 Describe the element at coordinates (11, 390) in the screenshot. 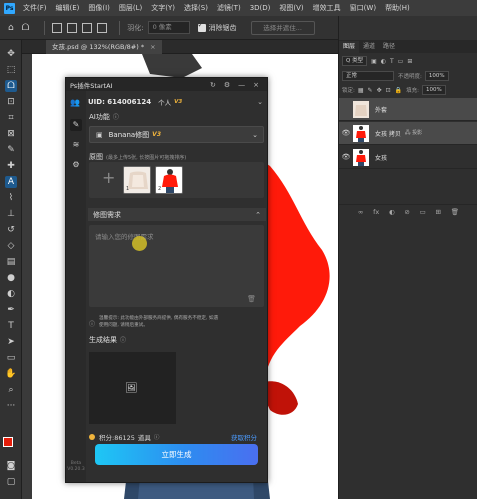

I see `zoom-tool-icon: ⌕` at that location.